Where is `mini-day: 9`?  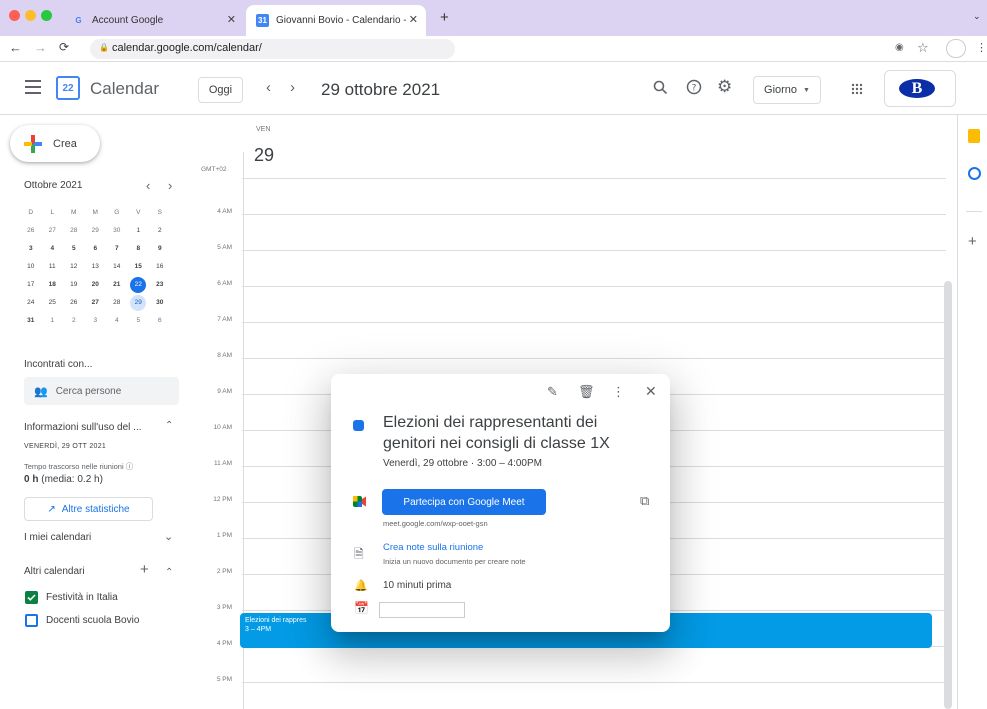 mini-day: 9 is located at coordinates (160, 249).